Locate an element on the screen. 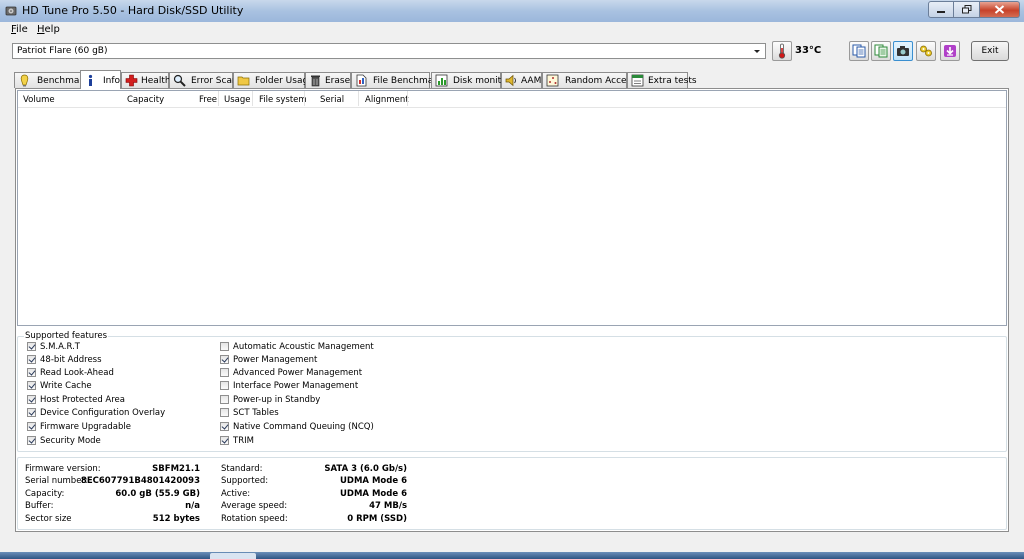 The width and height of the screenshot is (1024, 559). feature-label: TRIM is located at coordinates (243, 441).